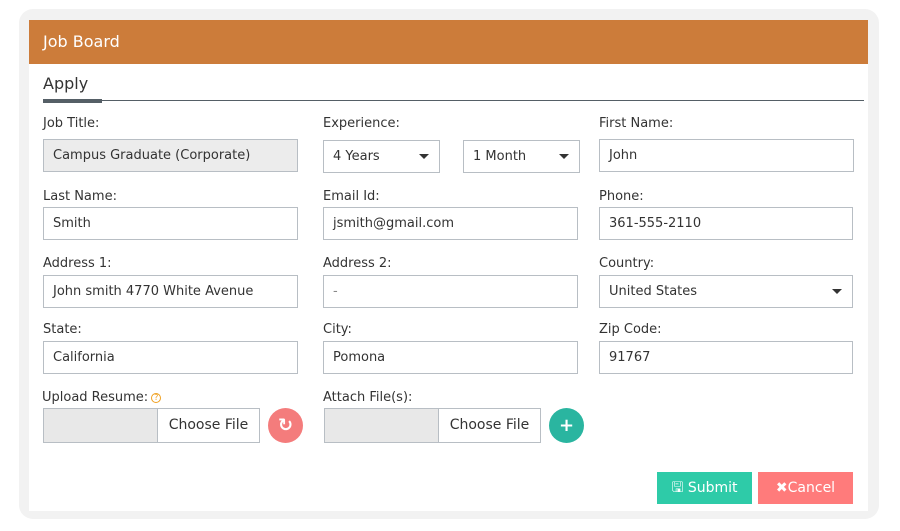  I want to click on attach-file-name, so click(382, 425).